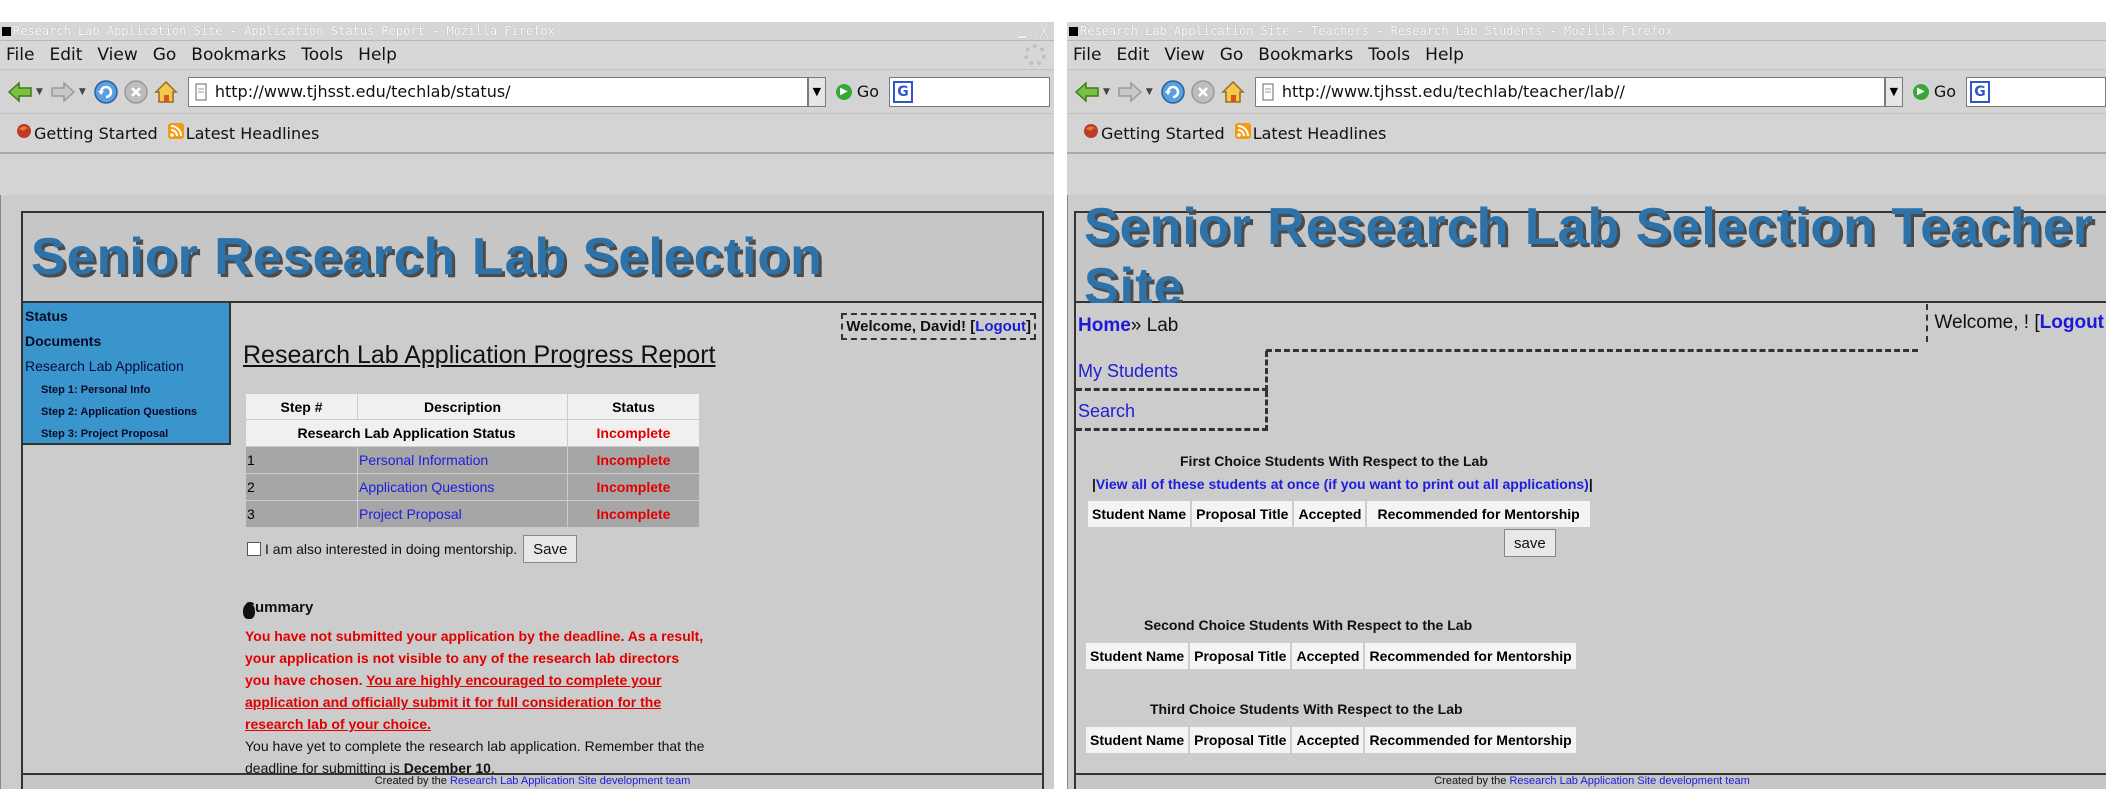 This screenshot has height=789, width=2106. What do you see at coordinates (126, 390) in the screenshot?
I see `sidebar-item-step1: Step 1: Personal Info` at bounding box center [126, 390].